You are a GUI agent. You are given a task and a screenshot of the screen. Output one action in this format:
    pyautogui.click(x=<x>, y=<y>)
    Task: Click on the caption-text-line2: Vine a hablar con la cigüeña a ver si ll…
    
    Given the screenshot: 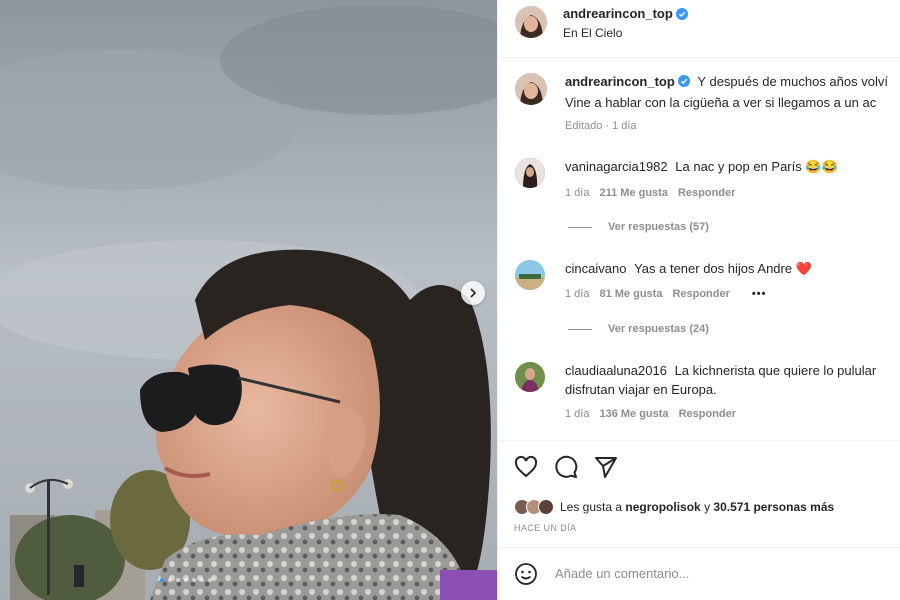 What is the action you would take?
    pyautogui.click(x=721, y=102)
    